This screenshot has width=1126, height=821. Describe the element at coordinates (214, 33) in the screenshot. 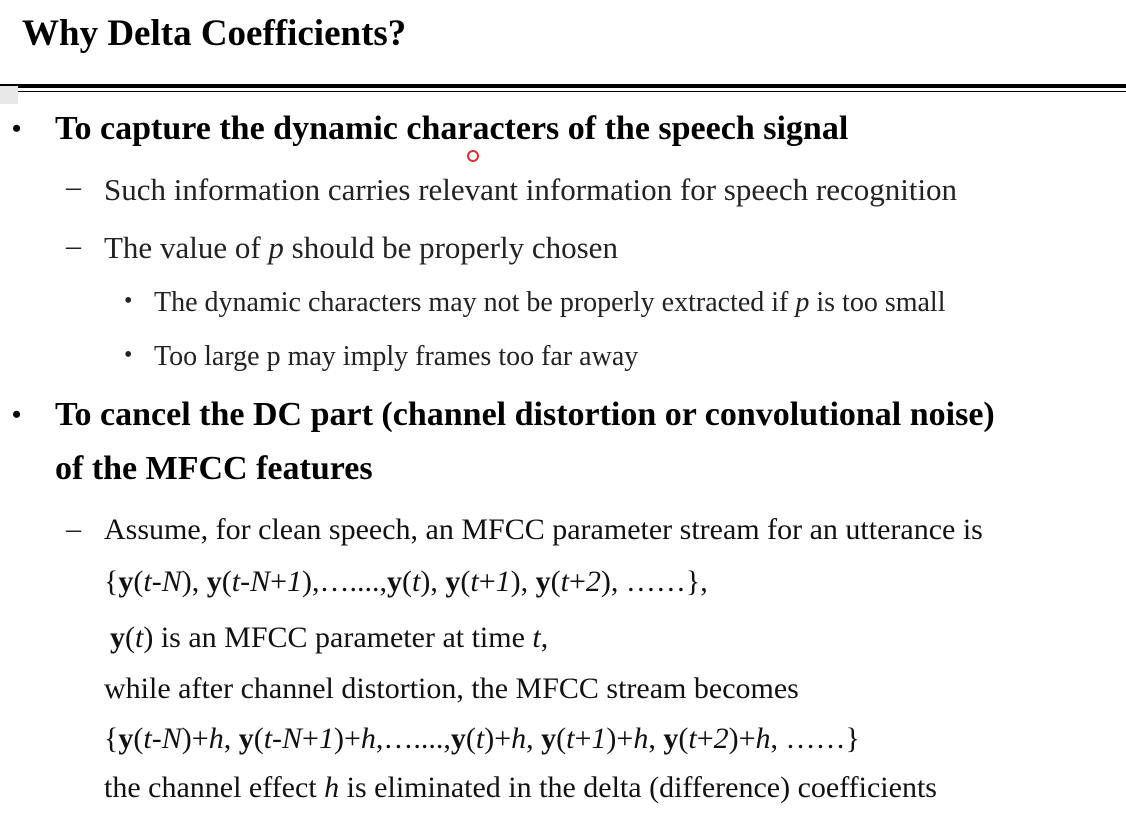

I see `slide-title: Why Delta Coefficients?` at that location.